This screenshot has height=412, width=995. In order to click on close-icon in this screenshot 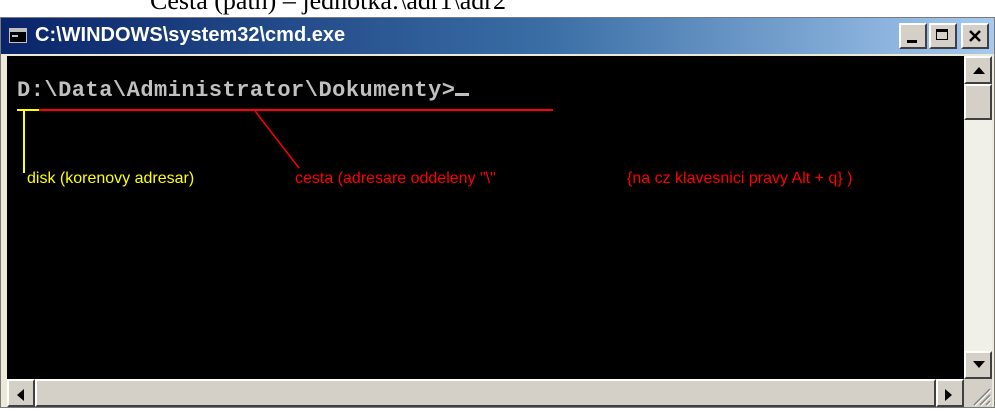, I will do `click(975, 36)`.